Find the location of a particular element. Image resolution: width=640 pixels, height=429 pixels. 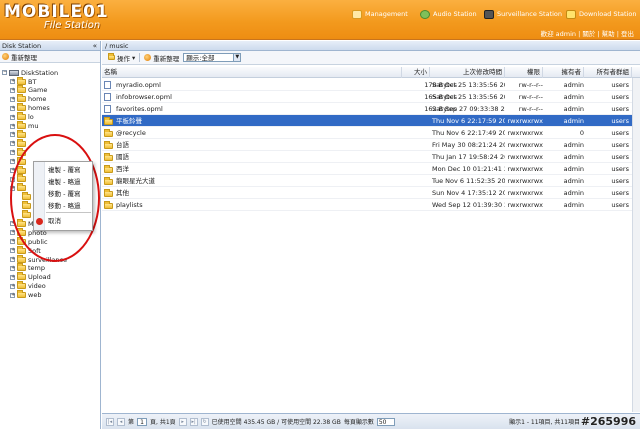

menu-item-move-skip: 移動 - 略過 is located at coordinates (64, 206).